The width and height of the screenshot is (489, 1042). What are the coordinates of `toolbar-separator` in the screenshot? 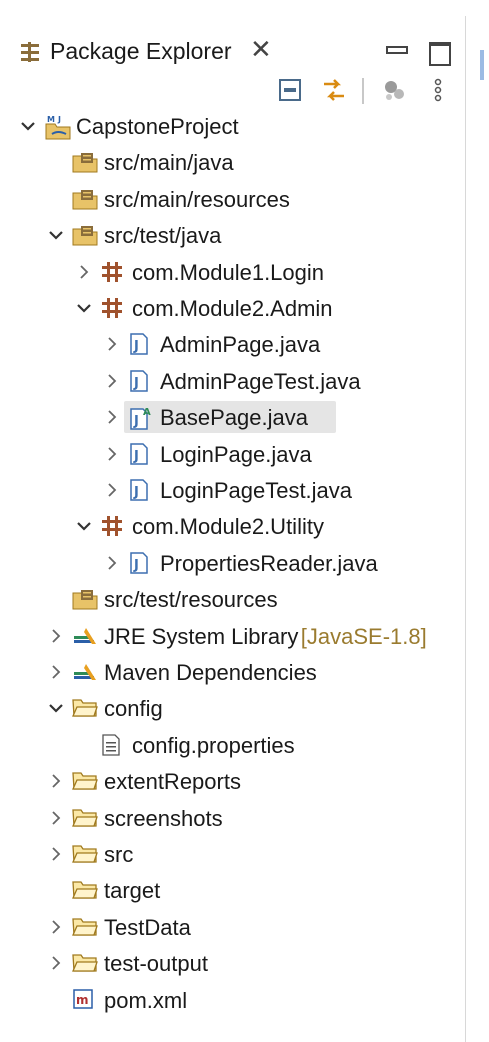 It's located at (363, 91).